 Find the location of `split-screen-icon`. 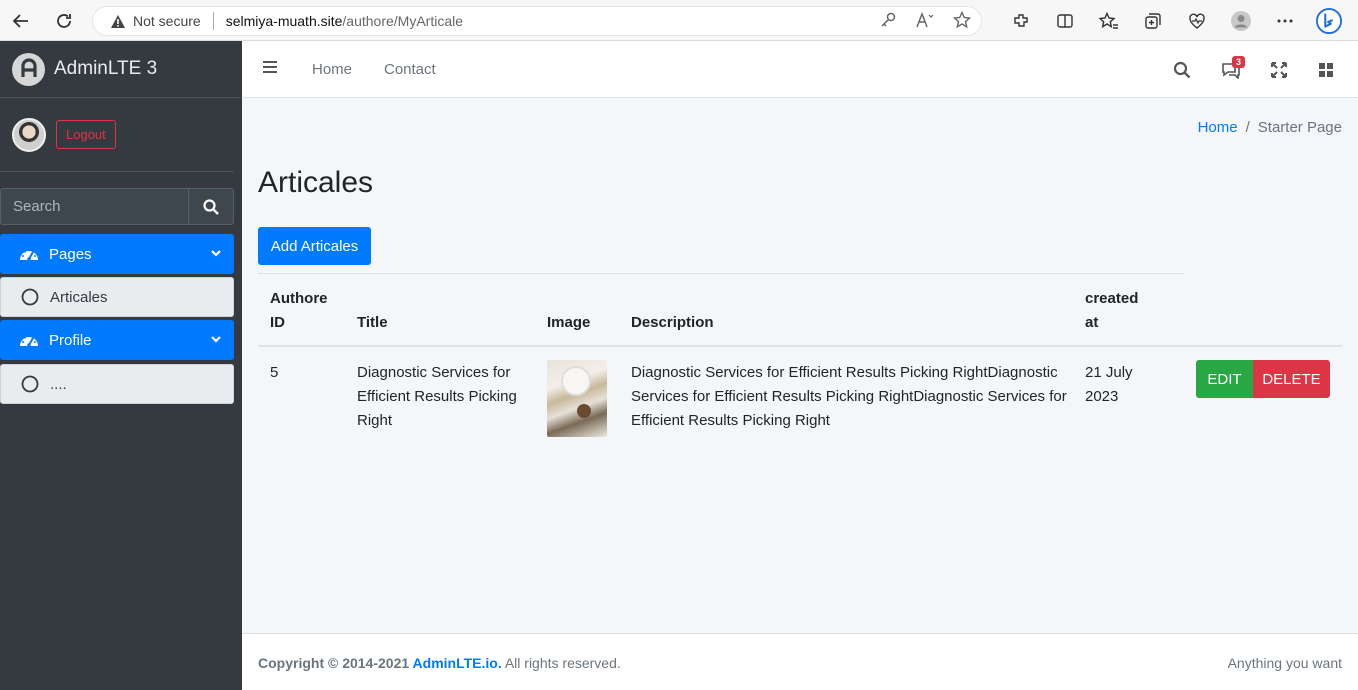

split-screen-icon is located at coordinates (1065, 21).